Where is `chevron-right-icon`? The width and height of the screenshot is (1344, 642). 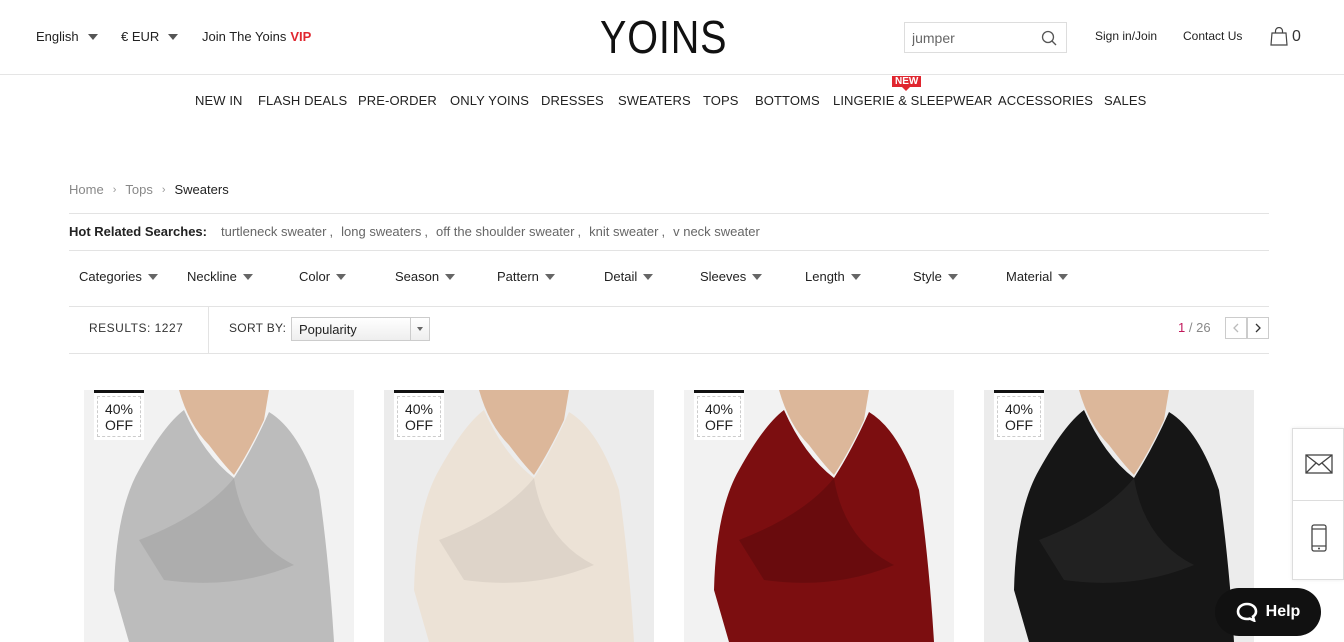 chevron-right-icon is located at coordinates (1258, 328).